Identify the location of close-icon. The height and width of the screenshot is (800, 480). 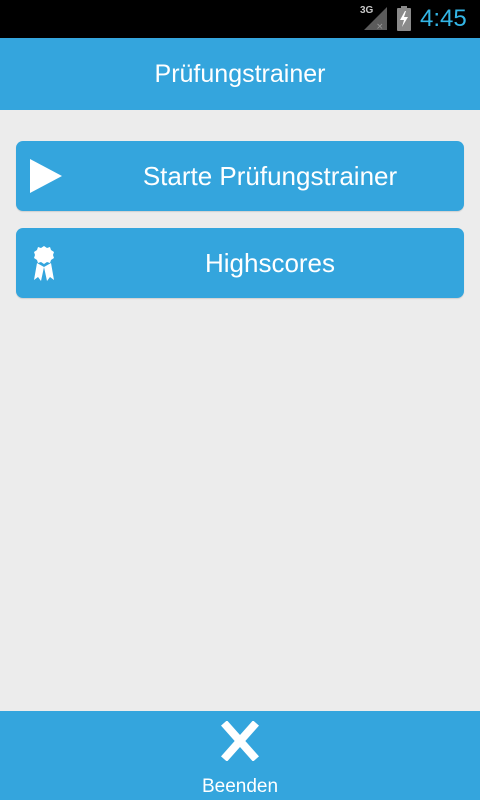
(240, 741).